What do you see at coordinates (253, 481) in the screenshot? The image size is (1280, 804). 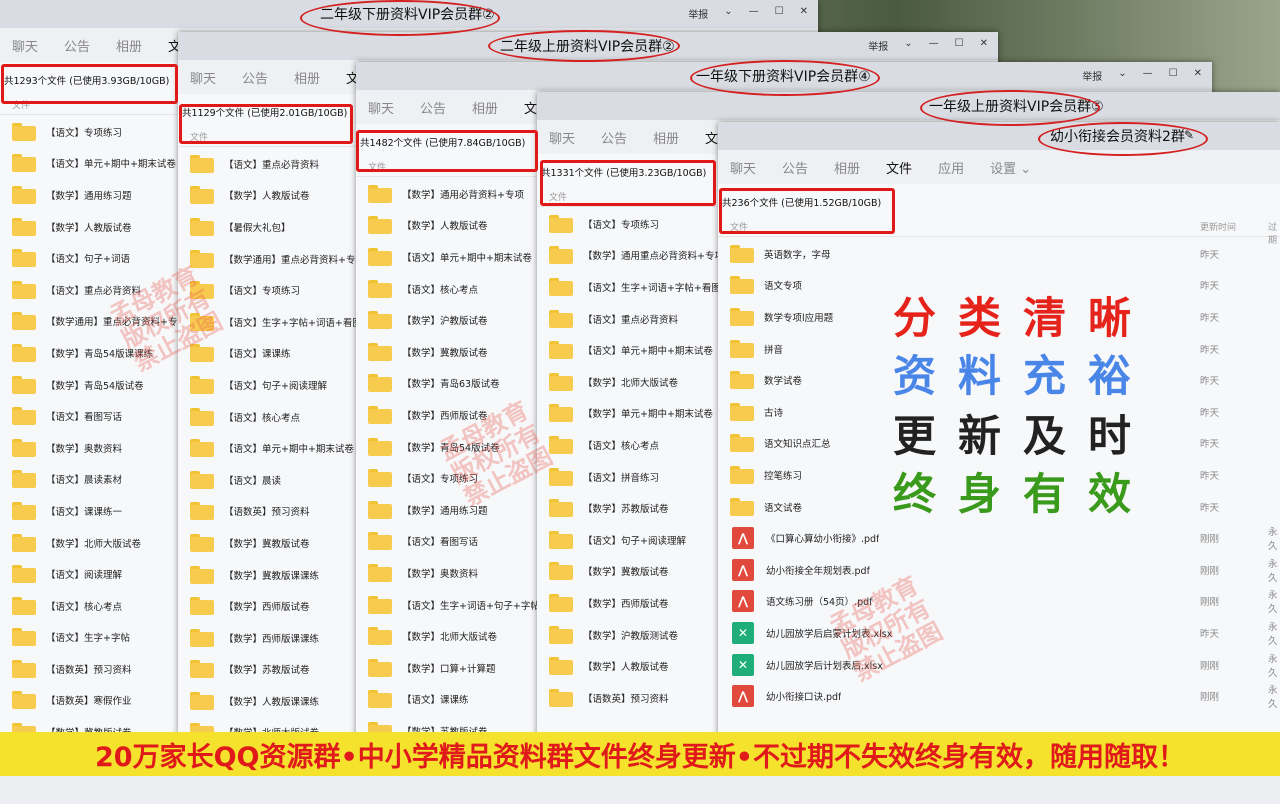 I see `file-name: 【语文】晨读` at bounding box center [253, 481].